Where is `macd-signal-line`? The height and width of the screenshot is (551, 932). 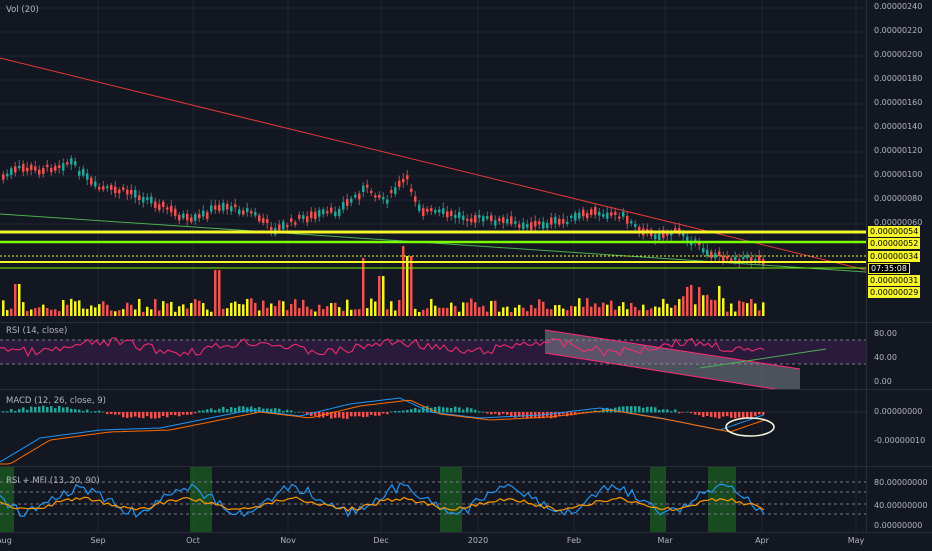
macd-signal-line is located at coordinates (382, 432).